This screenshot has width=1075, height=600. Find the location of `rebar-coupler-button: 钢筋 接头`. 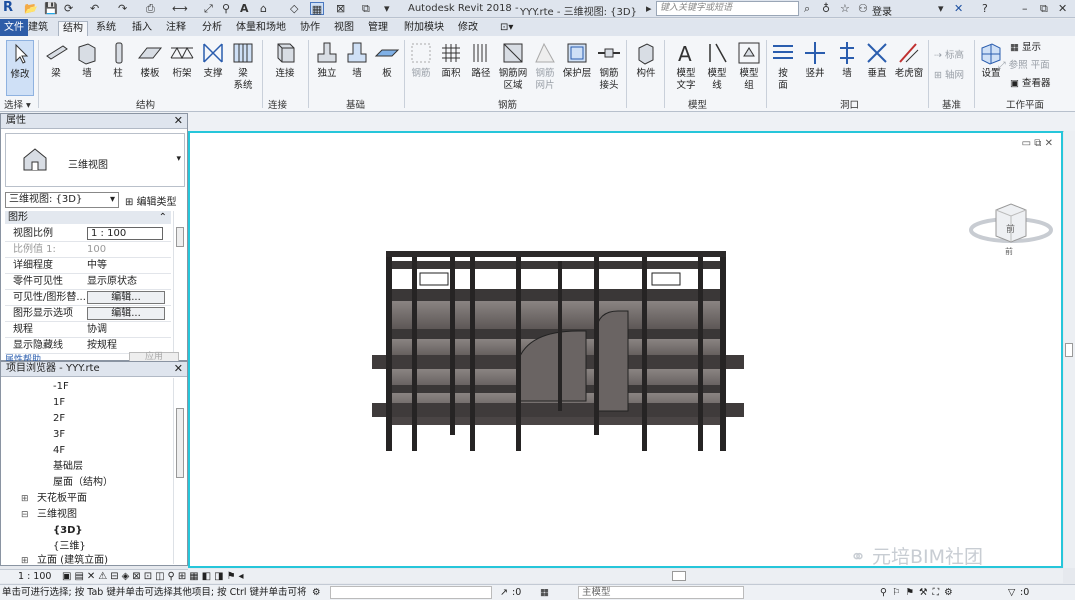

rebar-coupler-button: 钢筋 接头 is located at coordinates (609, 66).